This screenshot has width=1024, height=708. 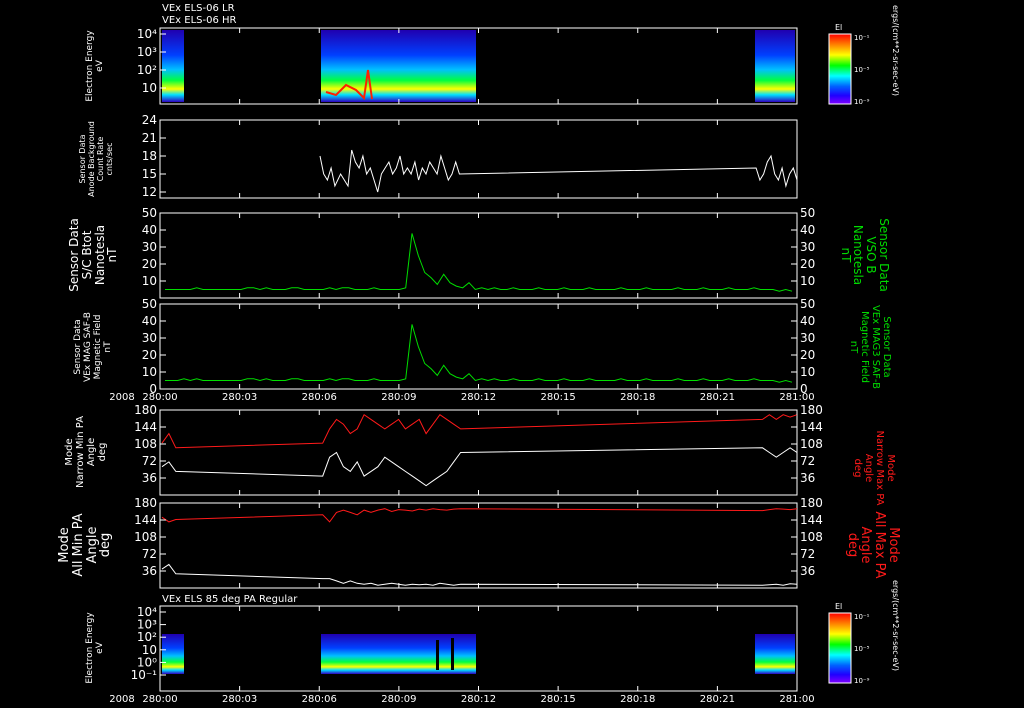 I want to click on y-tick-label: 24, so click(x=149, y=120).